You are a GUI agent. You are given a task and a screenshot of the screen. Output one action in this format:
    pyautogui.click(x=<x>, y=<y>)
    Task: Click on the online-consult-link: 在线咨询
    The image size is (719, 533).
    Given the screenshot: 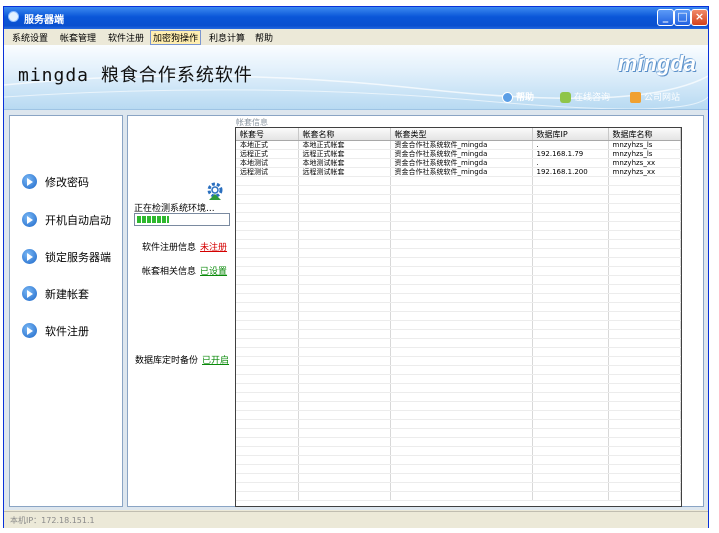 What is the action you would take?
    pyautogui.click(x=585, y=96)
    